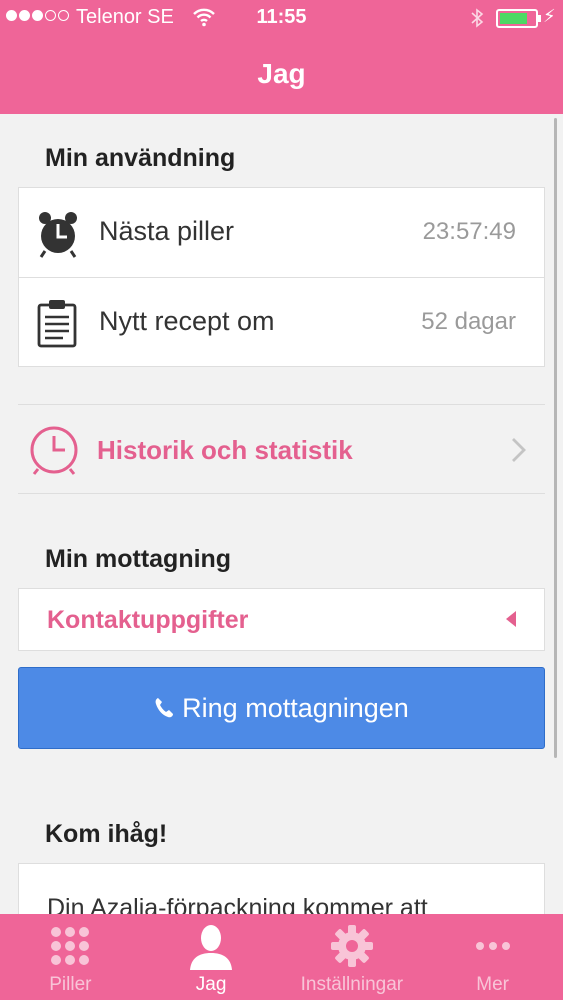 The height and width of the screenshot is (1000, 563). Describe the element at coordinates (148, 620) in the screenshot. I see `contact-details-label: Kontaktuppgifter` at that location.